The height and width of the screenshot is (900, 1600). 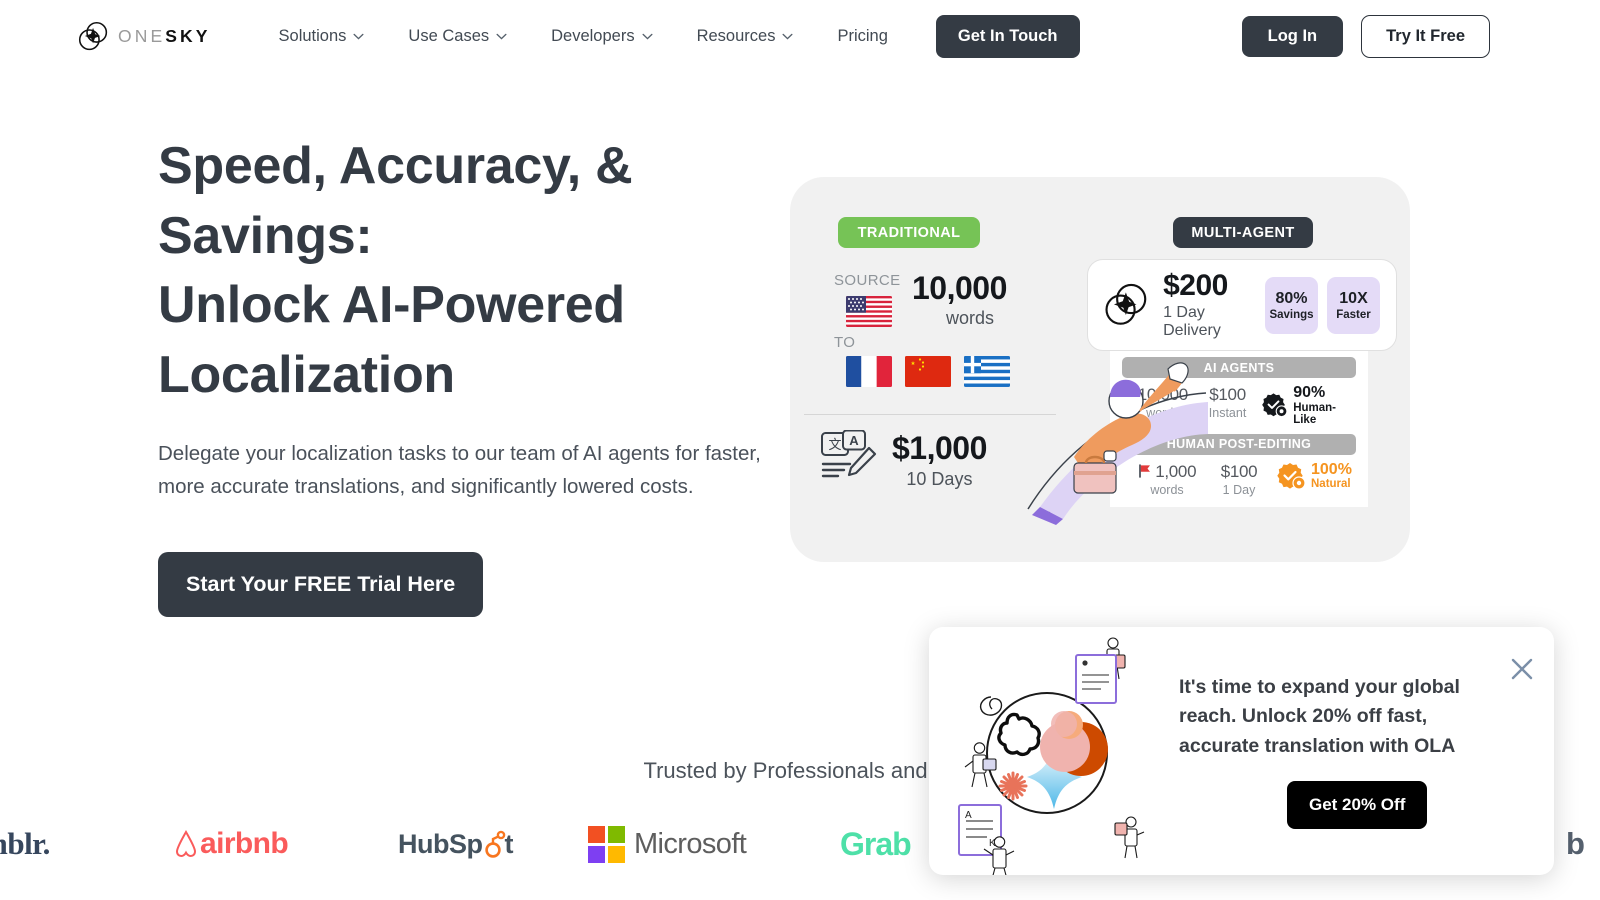 What do you see at coordinates (834, 444) in the screenshot?
I see `svg-text: 文` at bounding box center [834, 444].